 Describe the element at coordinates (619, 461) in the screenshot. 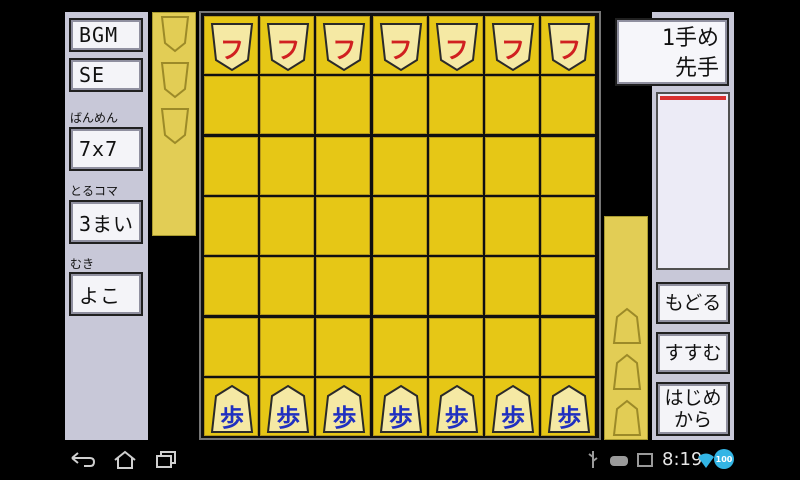

I see `game-controller-icon` at that location.